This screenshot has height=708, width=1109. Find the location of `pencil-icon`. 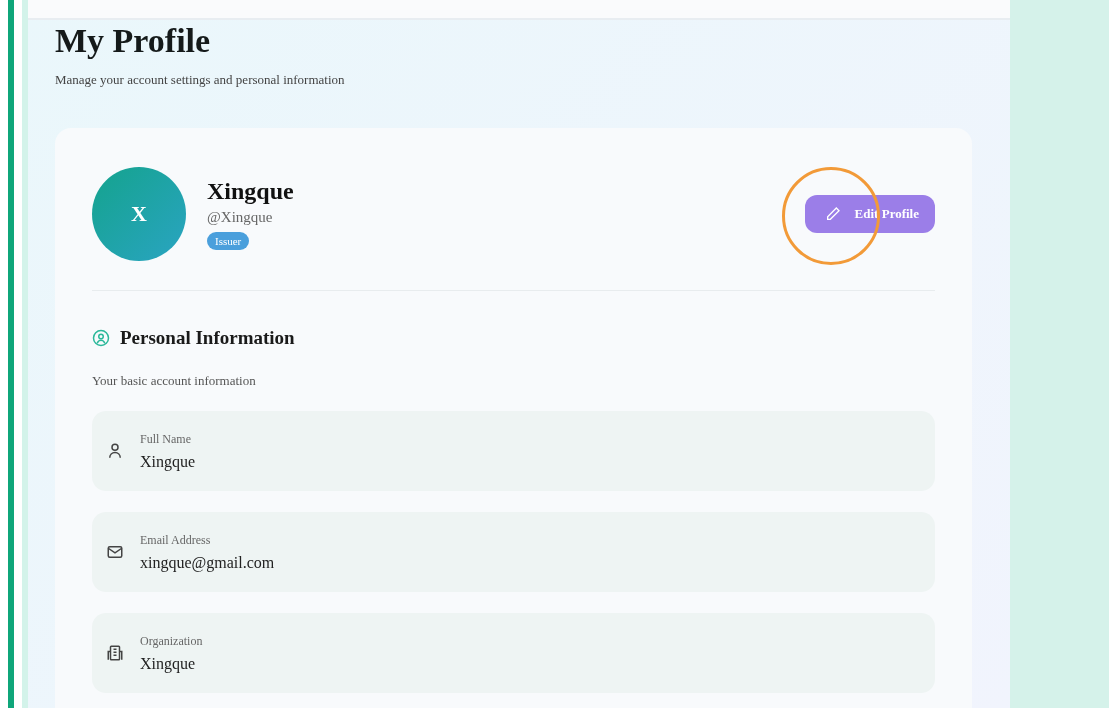

pencil-icon is located at coordinates (832, 214).